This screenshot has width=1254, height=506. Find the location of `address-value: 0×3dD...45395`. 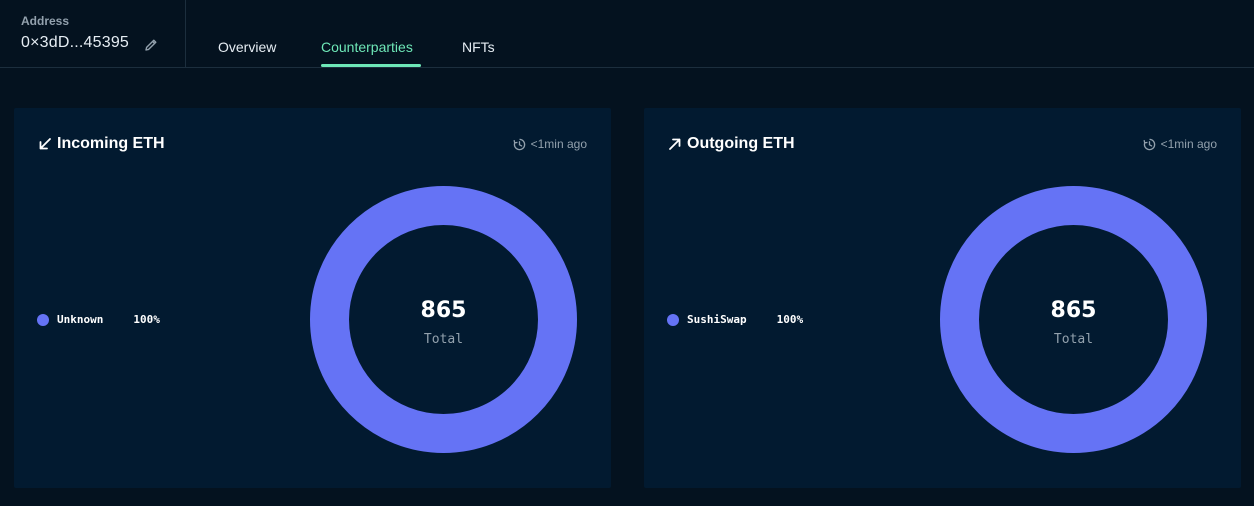

address-value: 0×3dD...45395 is located at coordinates (75, 42).